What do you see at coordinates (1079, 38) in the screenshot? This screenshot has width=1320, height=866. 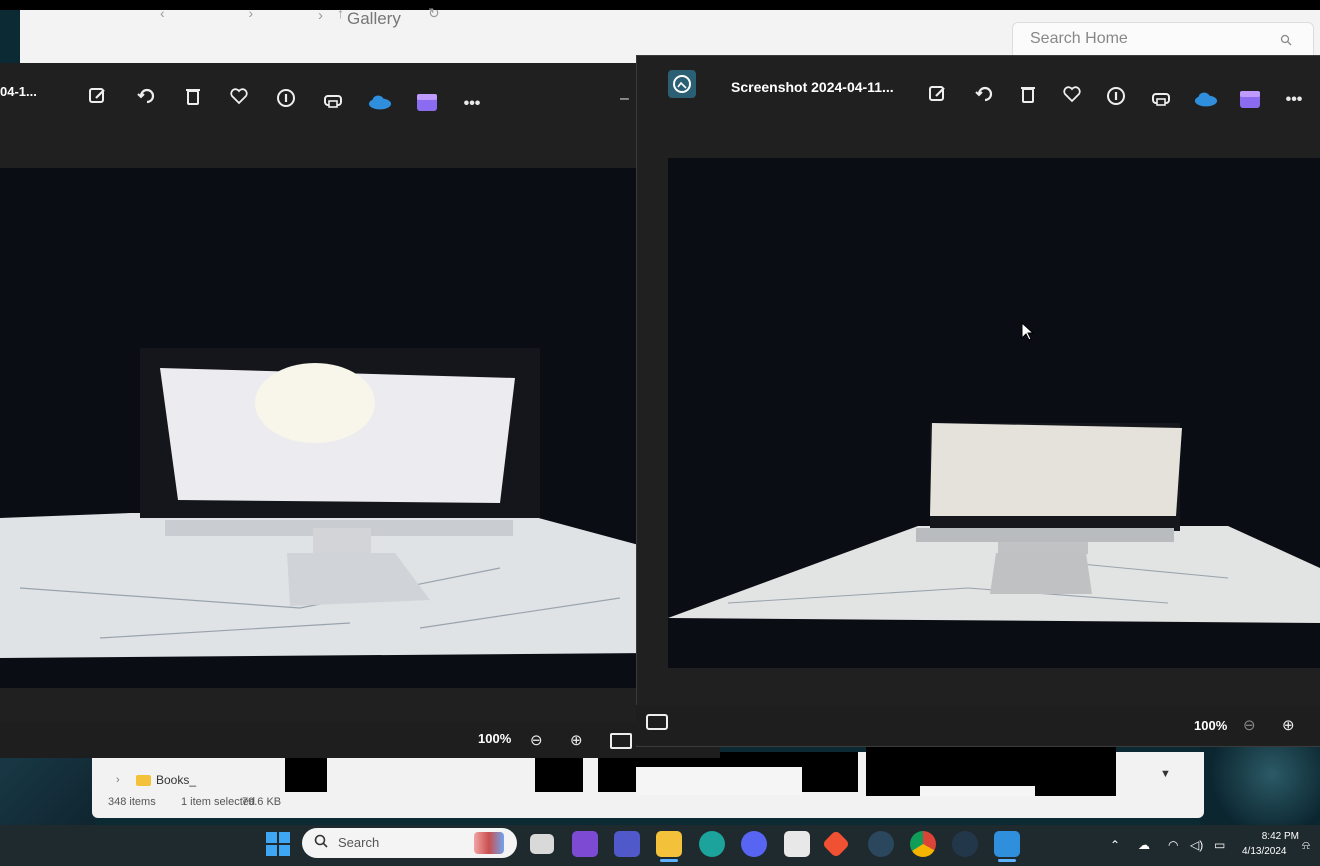 I see `explorer-search-placeholder: Search Home` at bounding box center [1079, 38].